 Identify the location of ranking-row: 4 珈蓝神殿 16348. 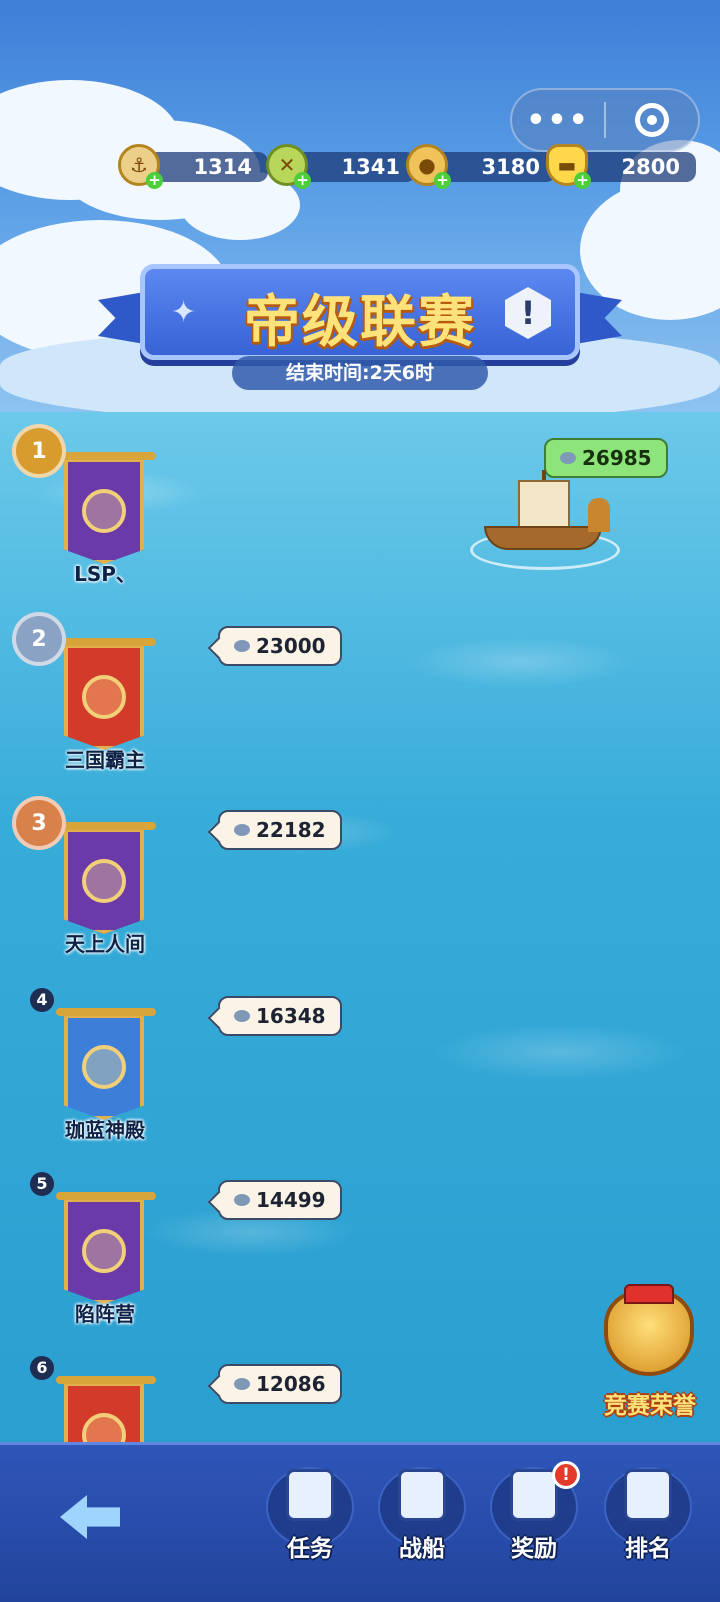
(180, 1072).